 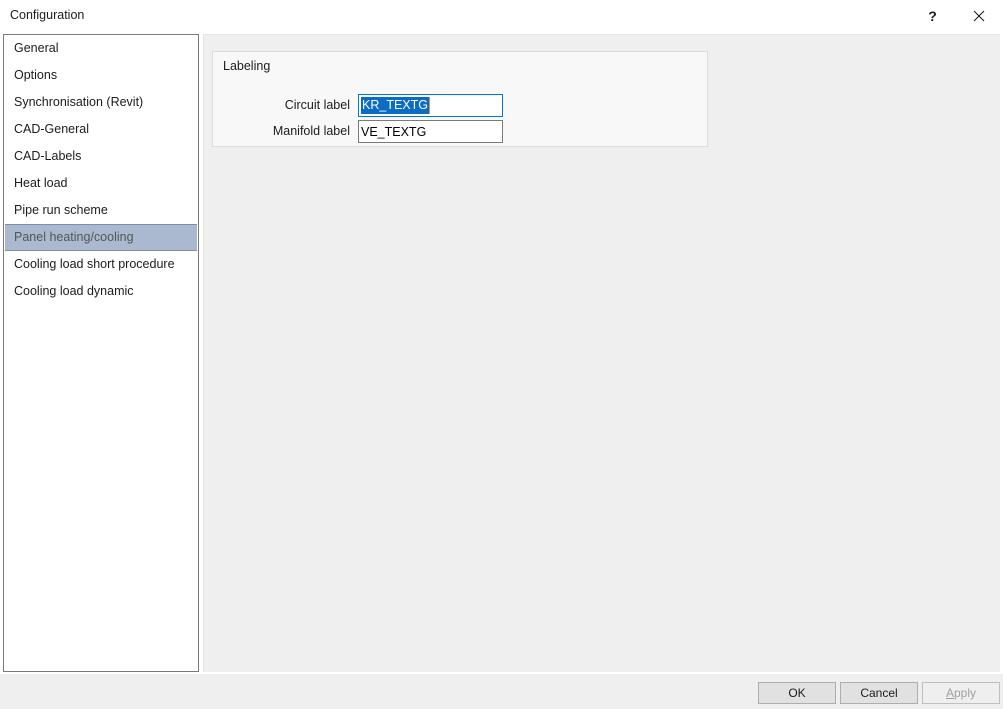 What do you see at coordinates (94, 264) in the screenshot?
I see `sidebar-item-label: Cooling load short procedure` at bounding box center [94, 264].